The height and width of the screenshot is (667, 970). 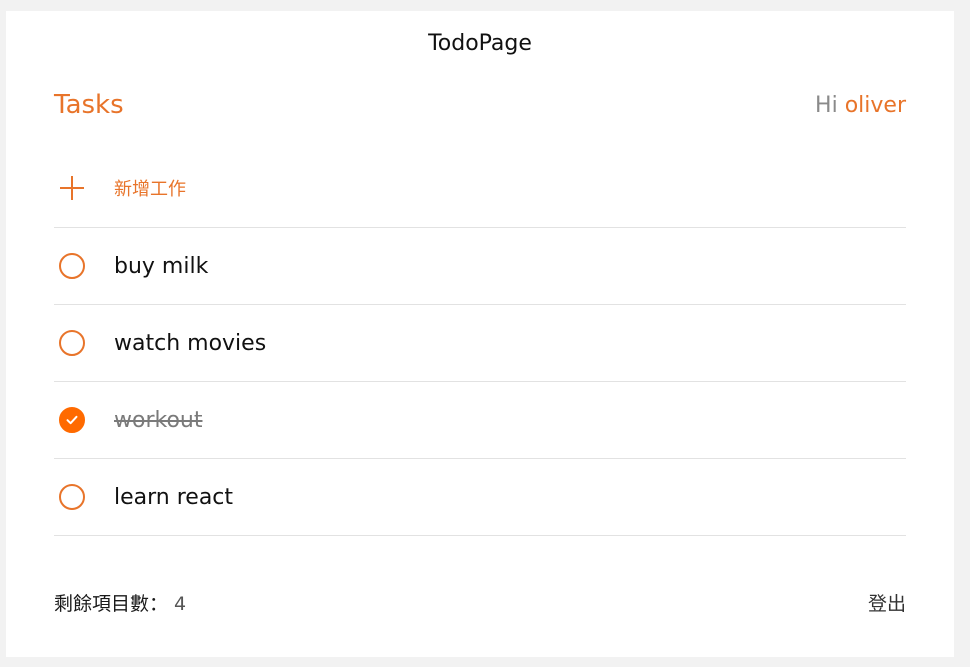 I want to click on tasks-heading: Tasks, so click(x=89, y=105).